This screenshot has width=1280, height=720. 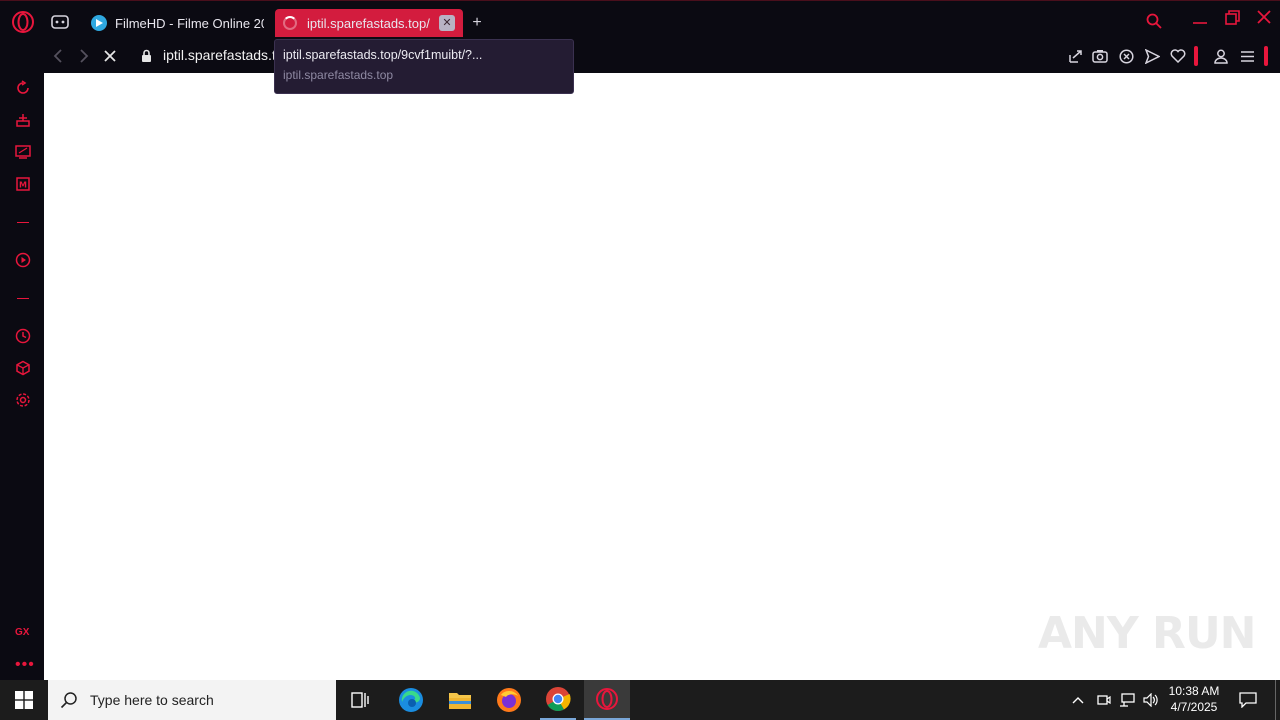 What do you see at coordinates (1200, 21) in the screenshot?
I see `minimize-button` at bounding box center [1200, 21].